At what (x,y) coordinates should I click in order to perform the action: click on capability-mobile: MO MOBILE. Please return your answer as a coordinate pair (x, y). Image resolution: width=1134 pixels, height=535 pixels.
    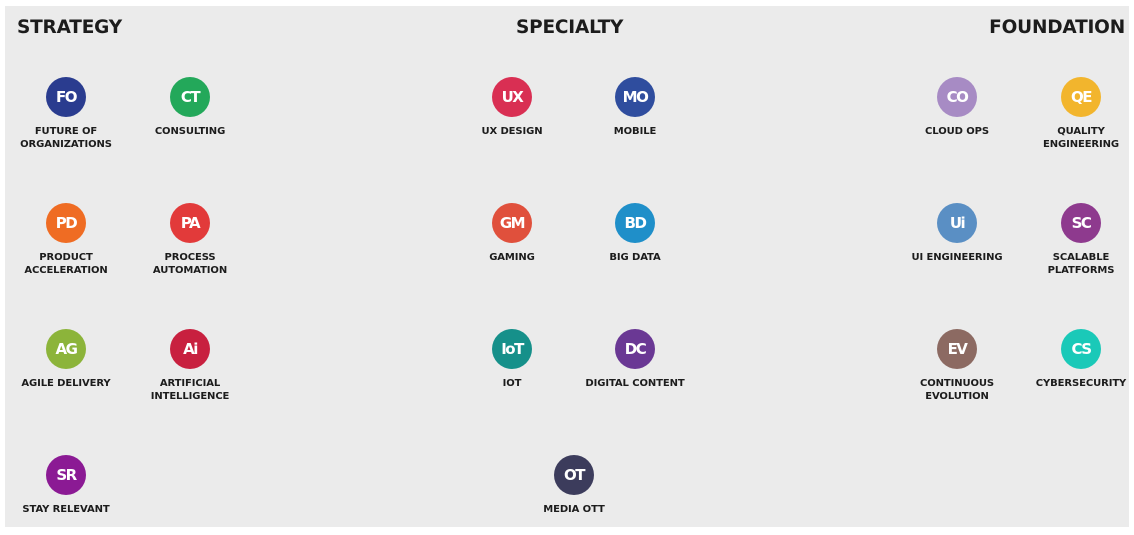
    Looking at the image, I should click on (635, 117).